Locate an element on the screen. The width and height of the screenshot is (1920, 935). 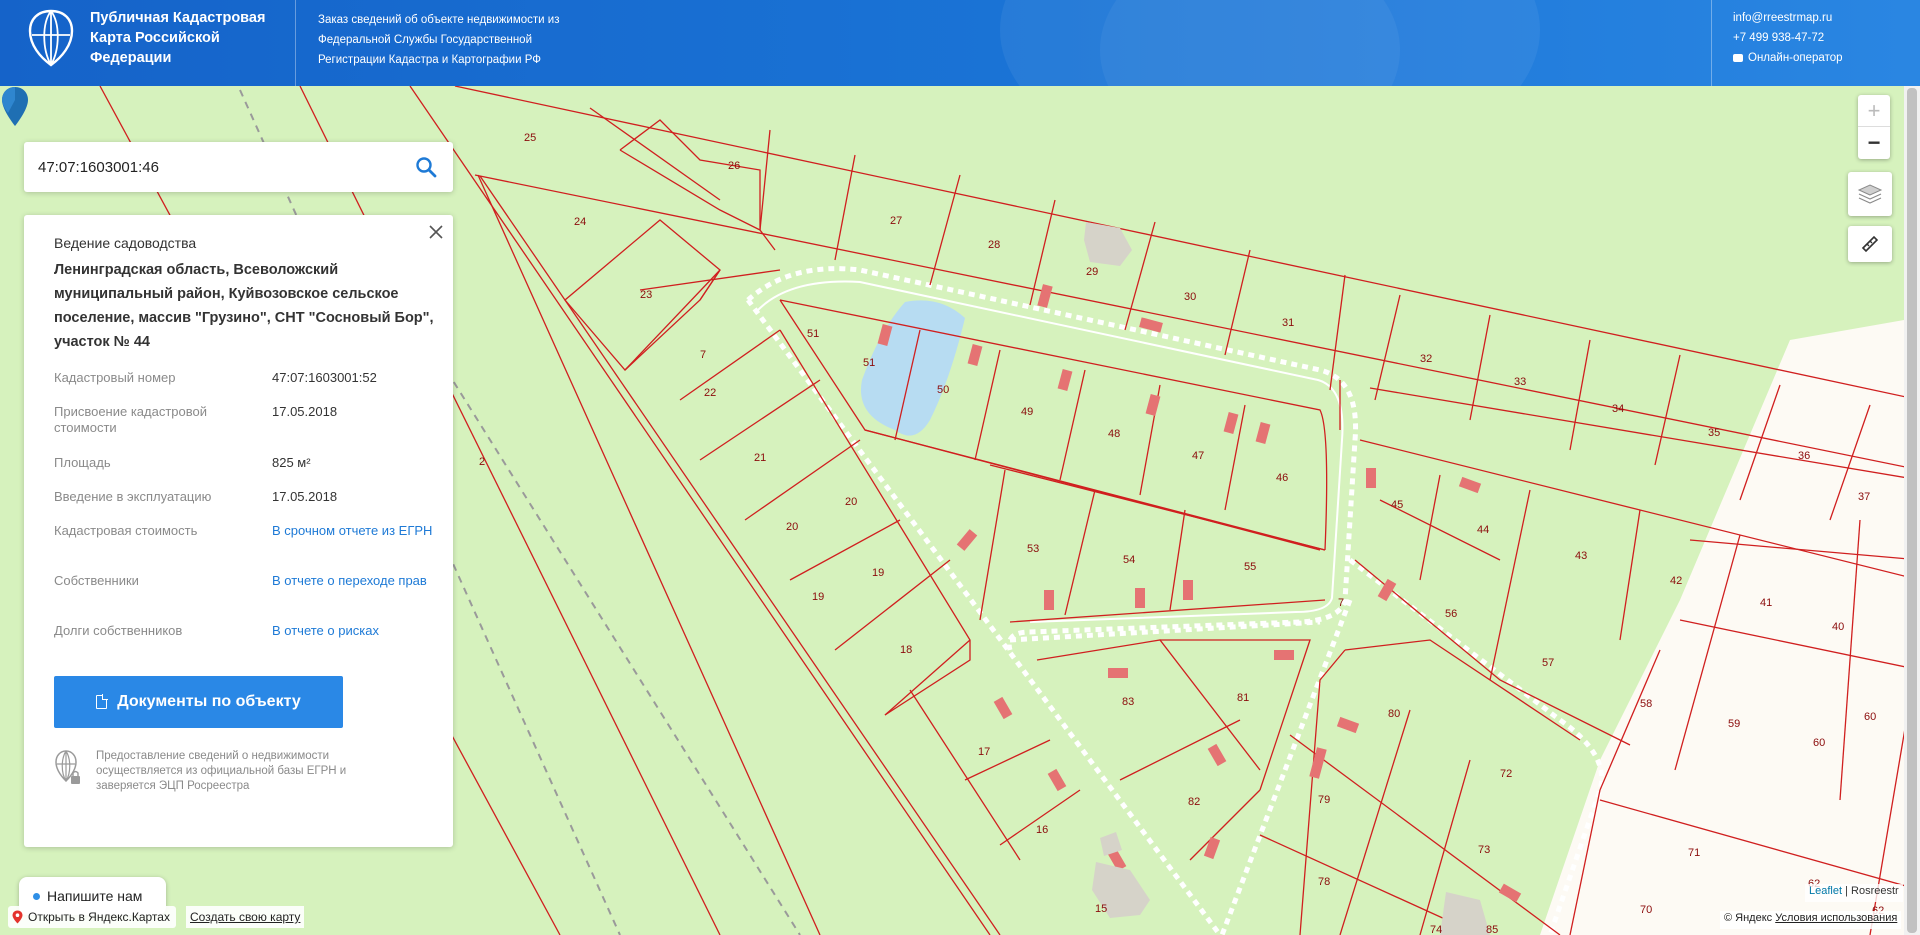
leaflet-link: Leaflet is located at coordinates (1825, 891).